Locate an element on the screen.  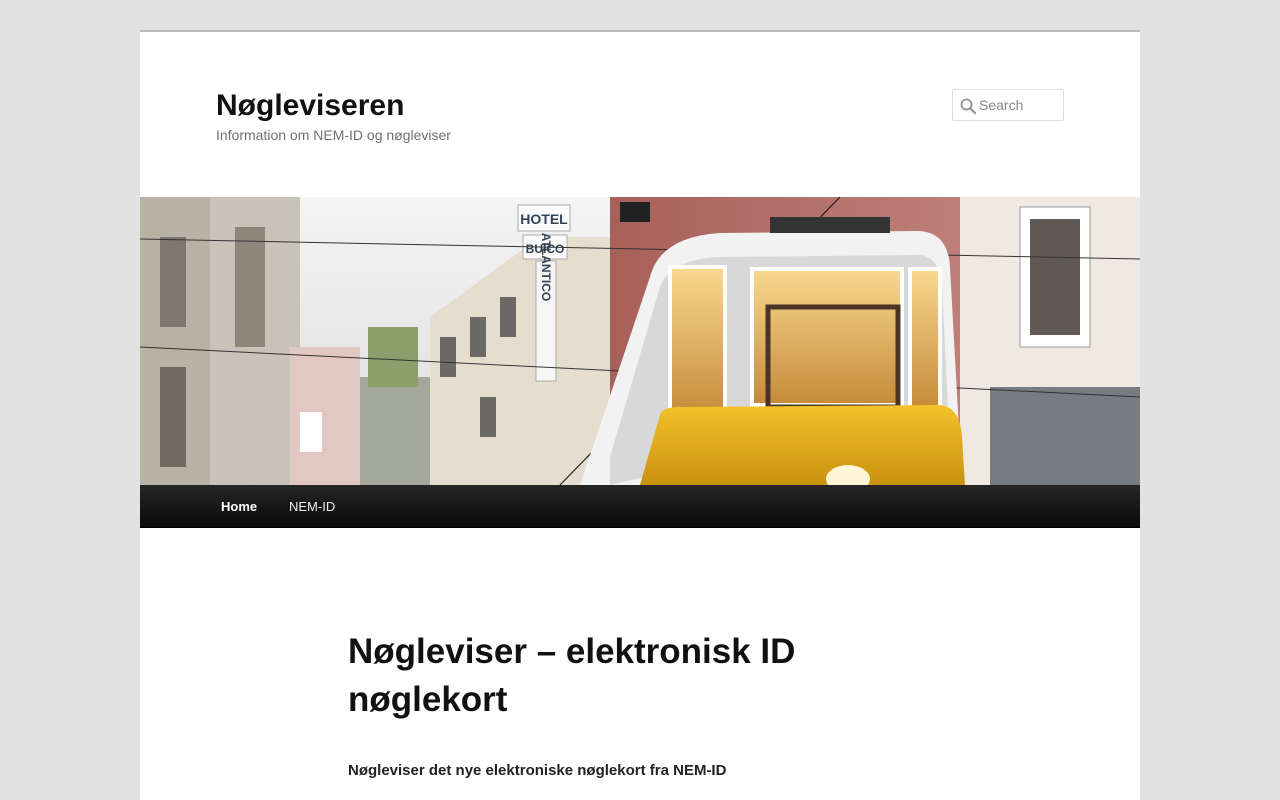
search-input is located at coordinates (1020, 105).